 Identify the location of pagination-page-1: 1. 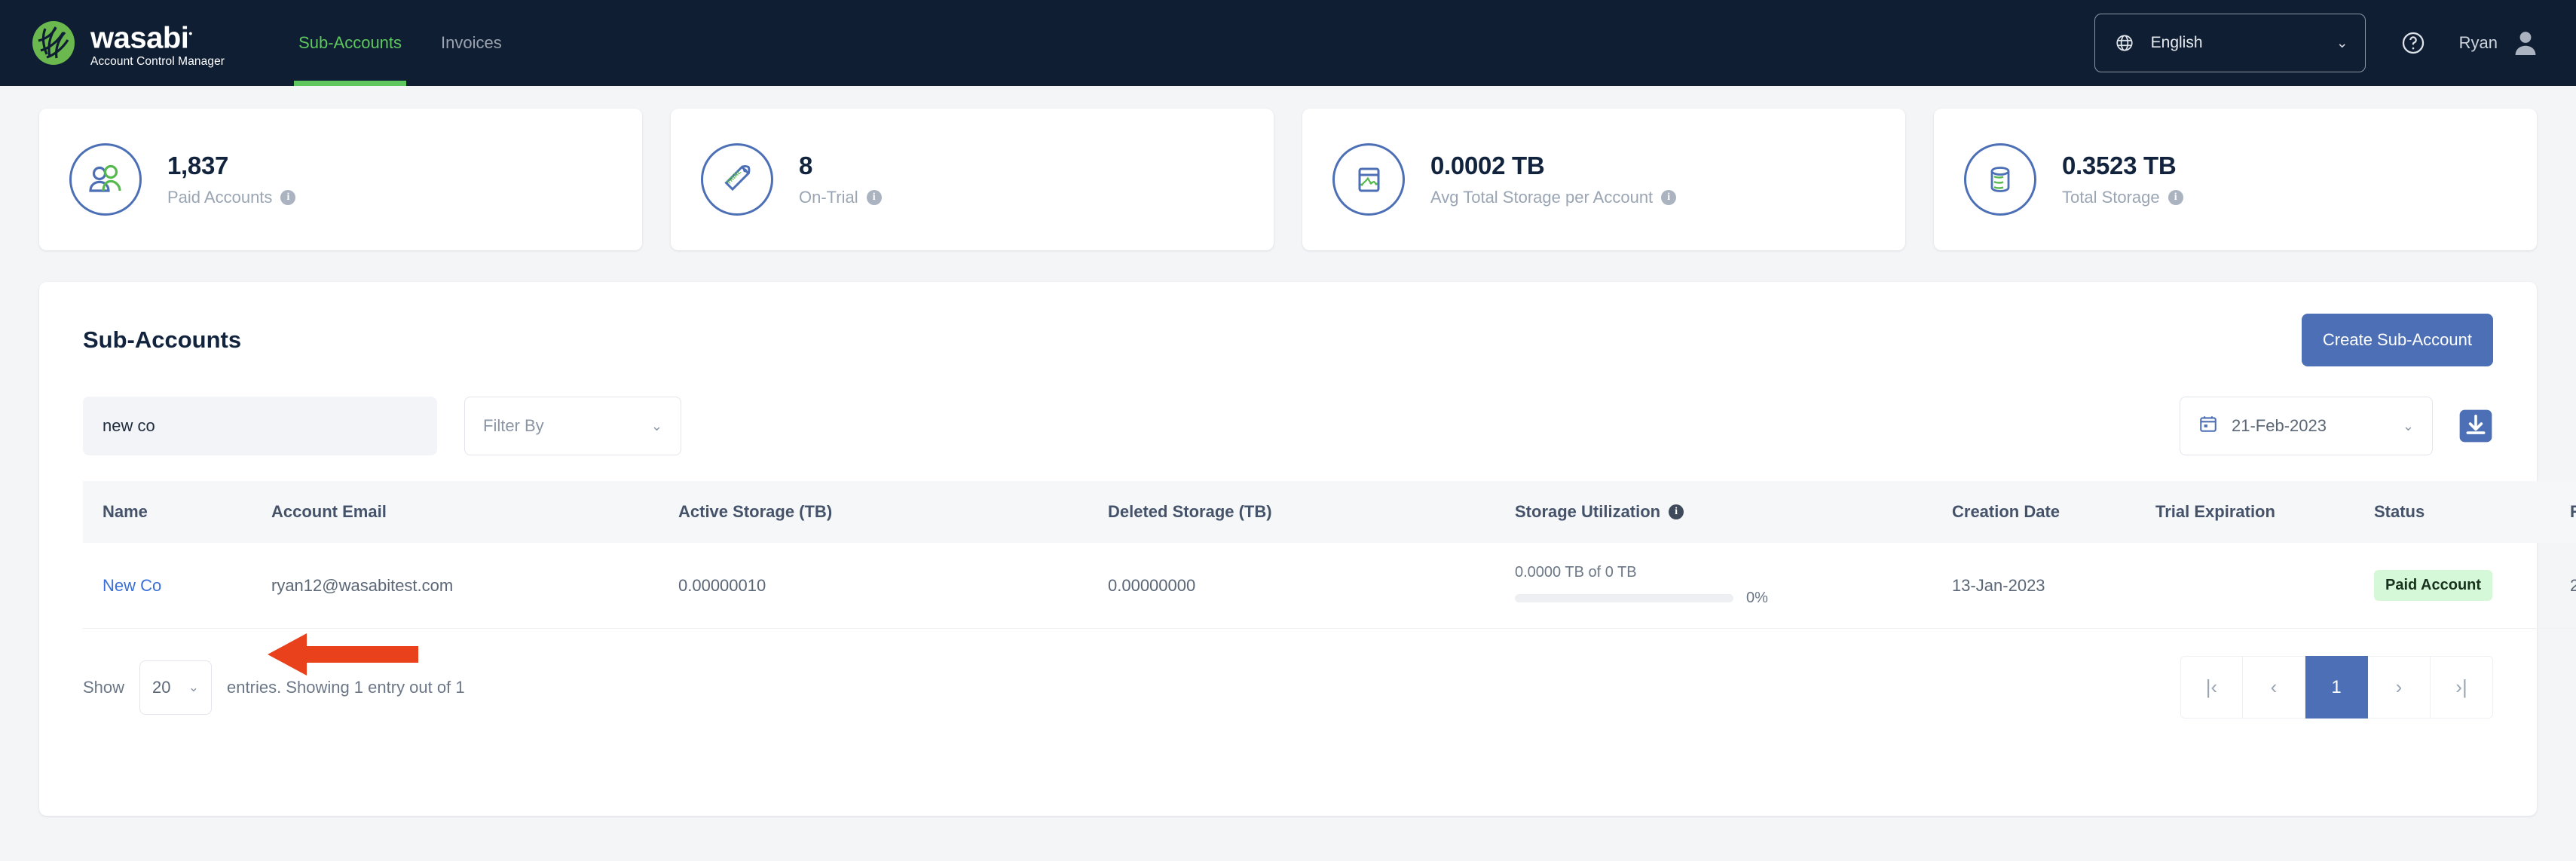
(2336, 687).